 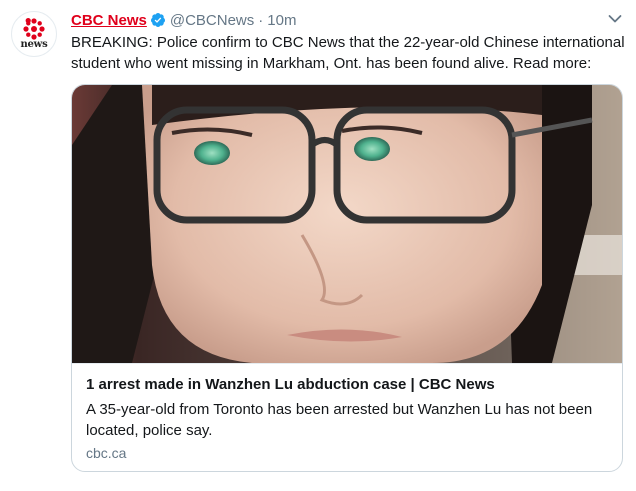 What do you see at coordinates (615, 19) in the screenshot?
I see `chevron-down-icon` at bounding box center [615, 19].